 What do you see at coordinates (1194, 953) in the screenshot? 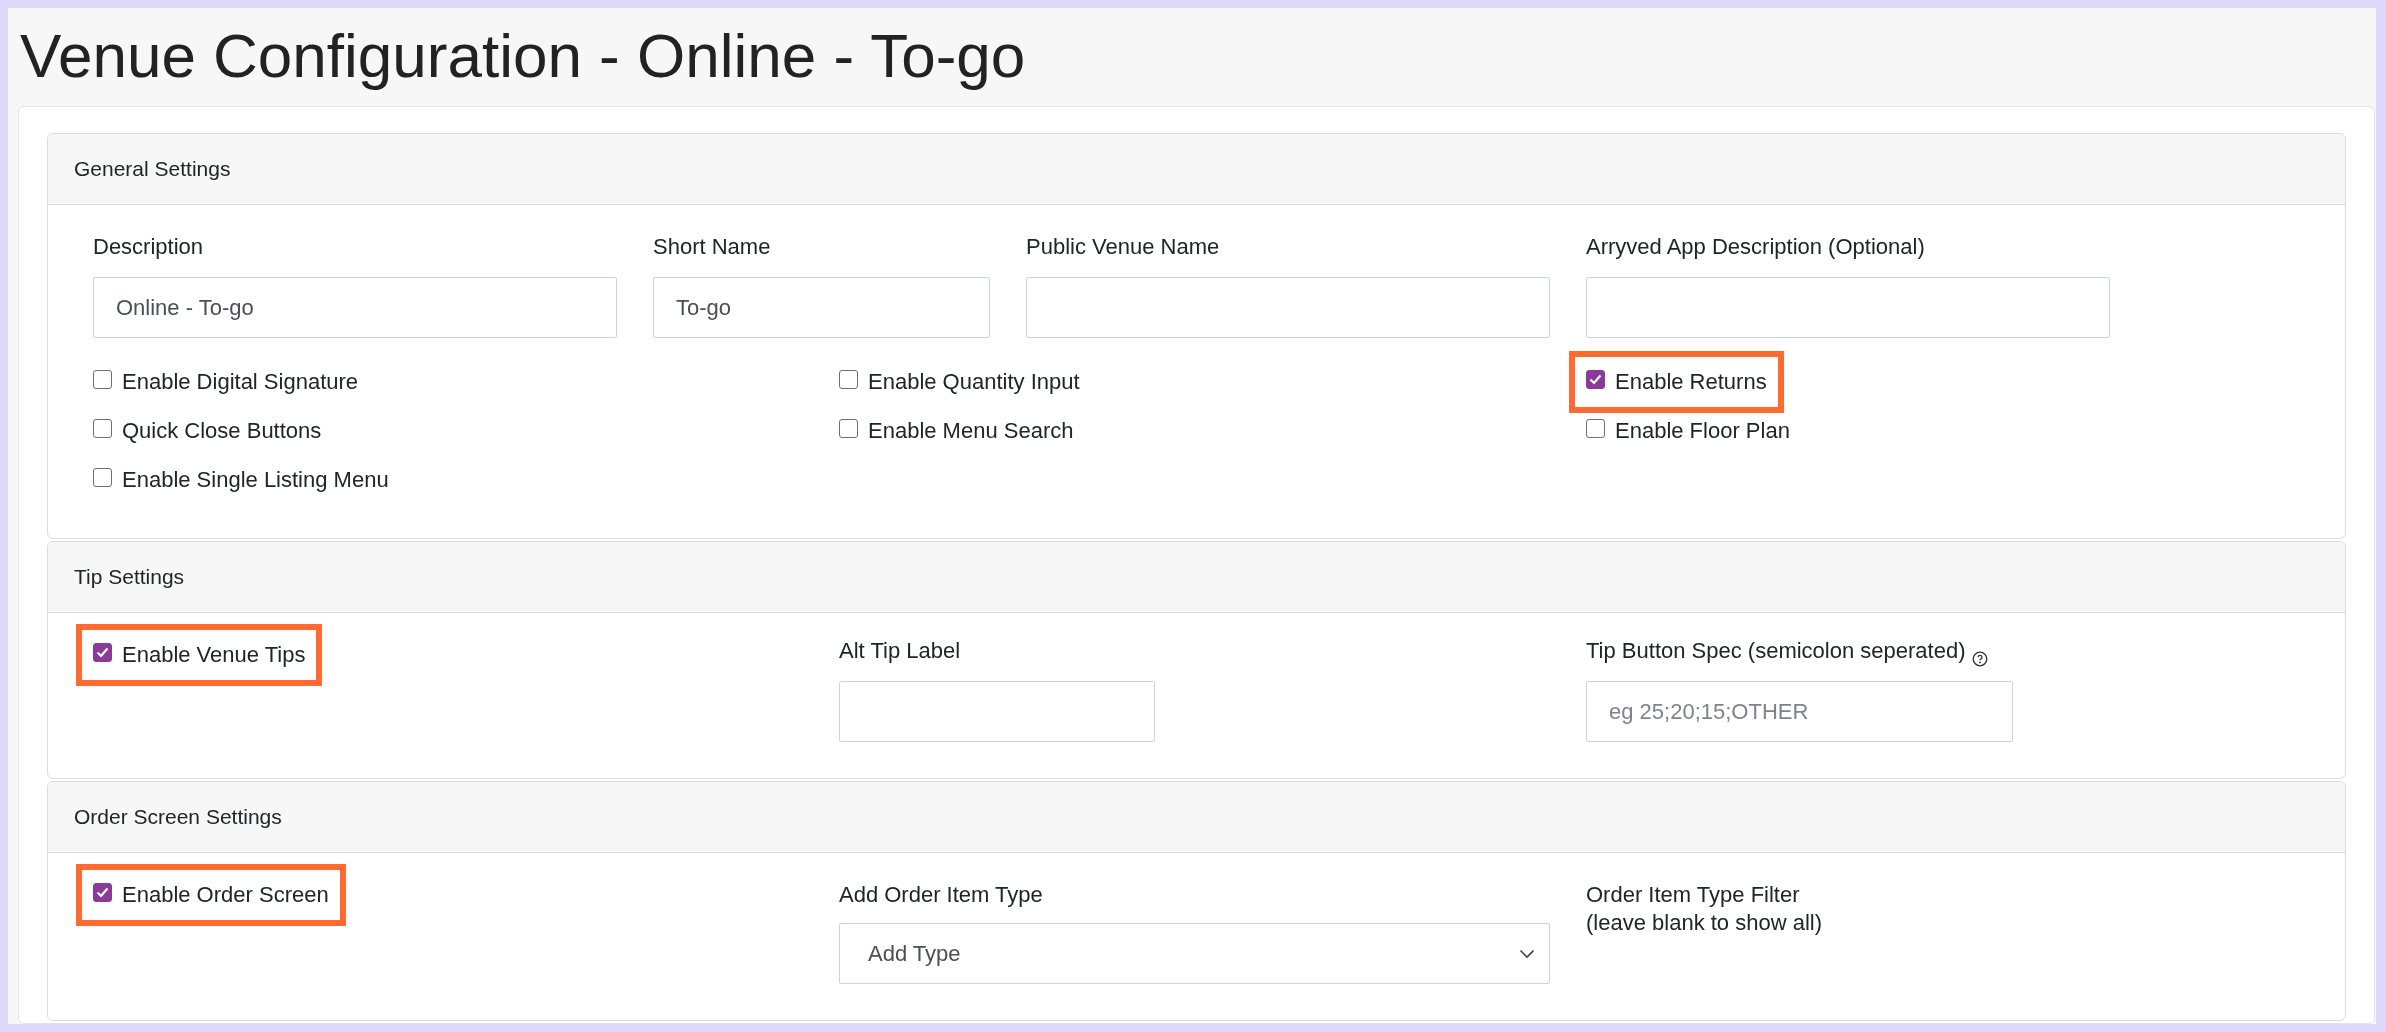
I see `select-field: Add Type` at bounding box center [1194, 953].